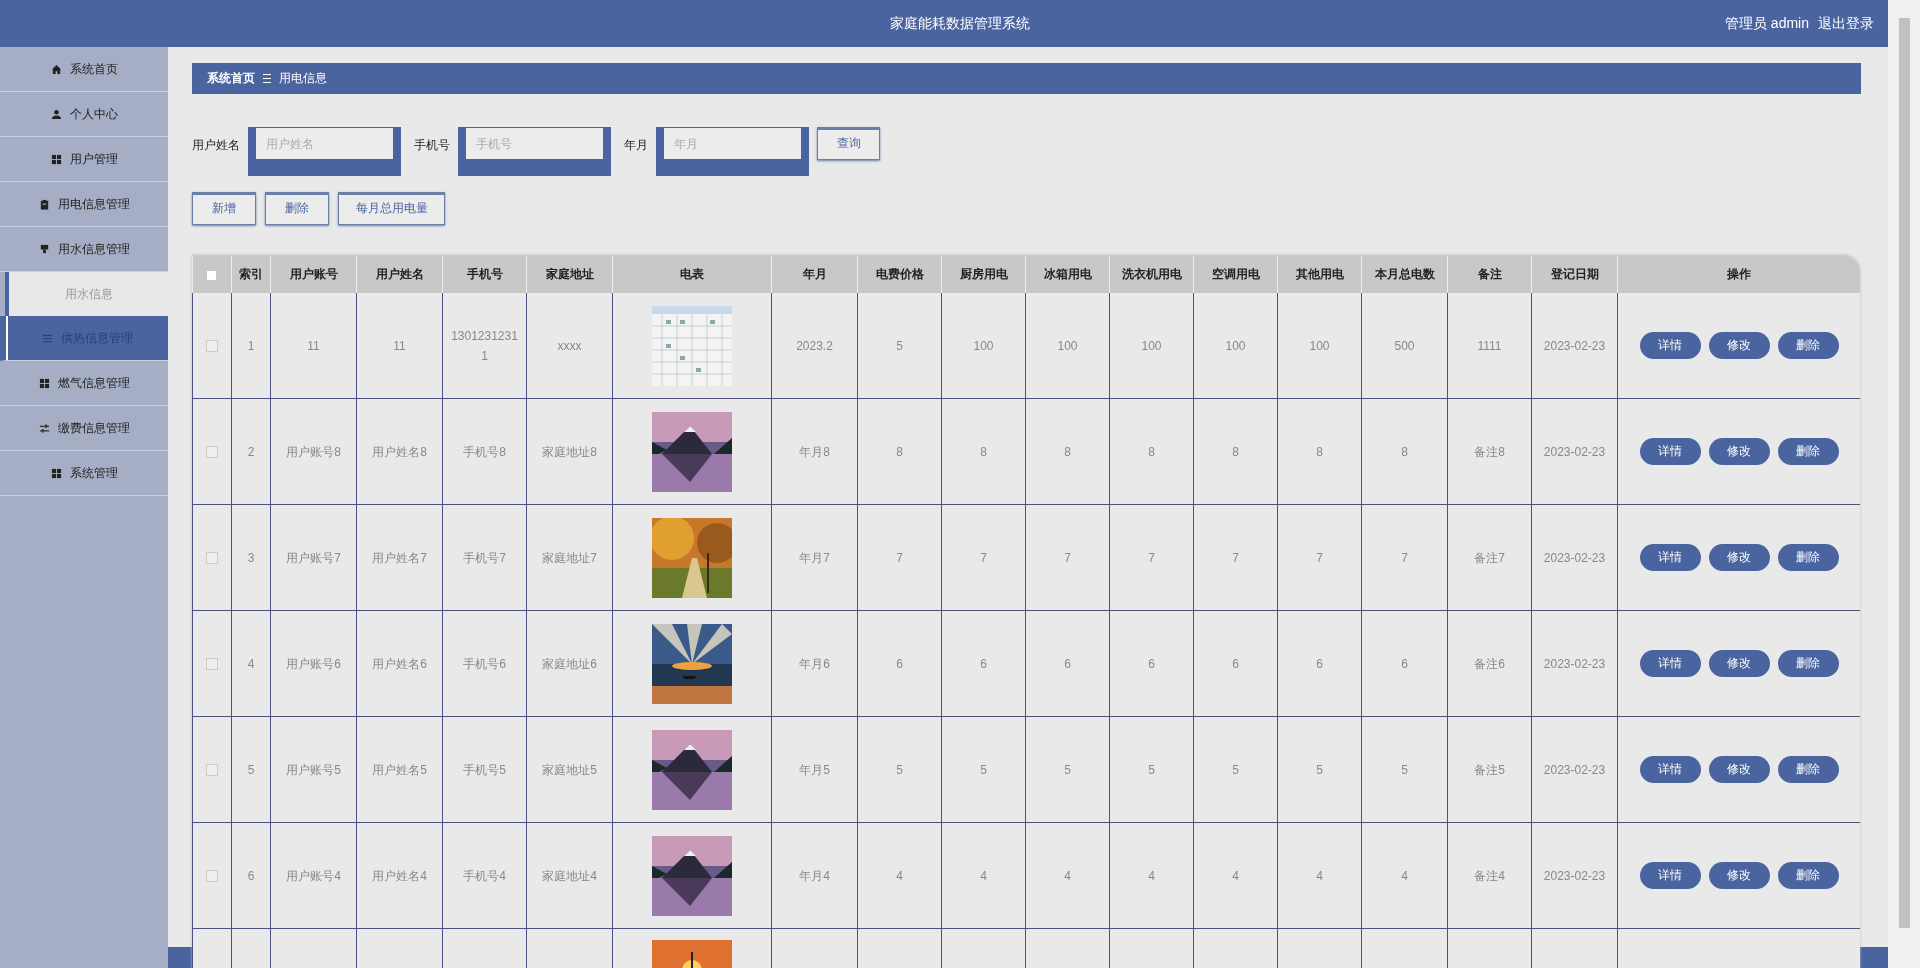  I want to click on column-header: 手机号, so click(484, 274).